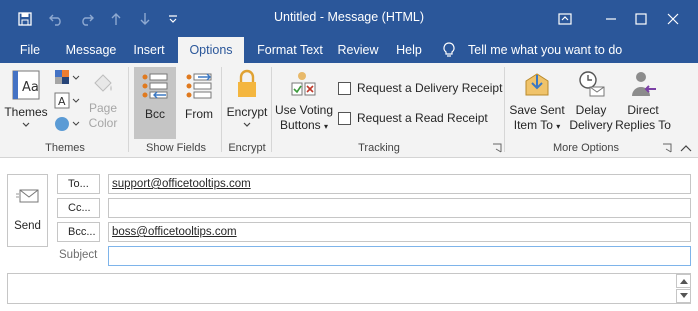 The width and height of the screenshot is (698, 311). Describe the element at coordinates (247, 83) in the screenshot. I see `lock-icon` at that location.